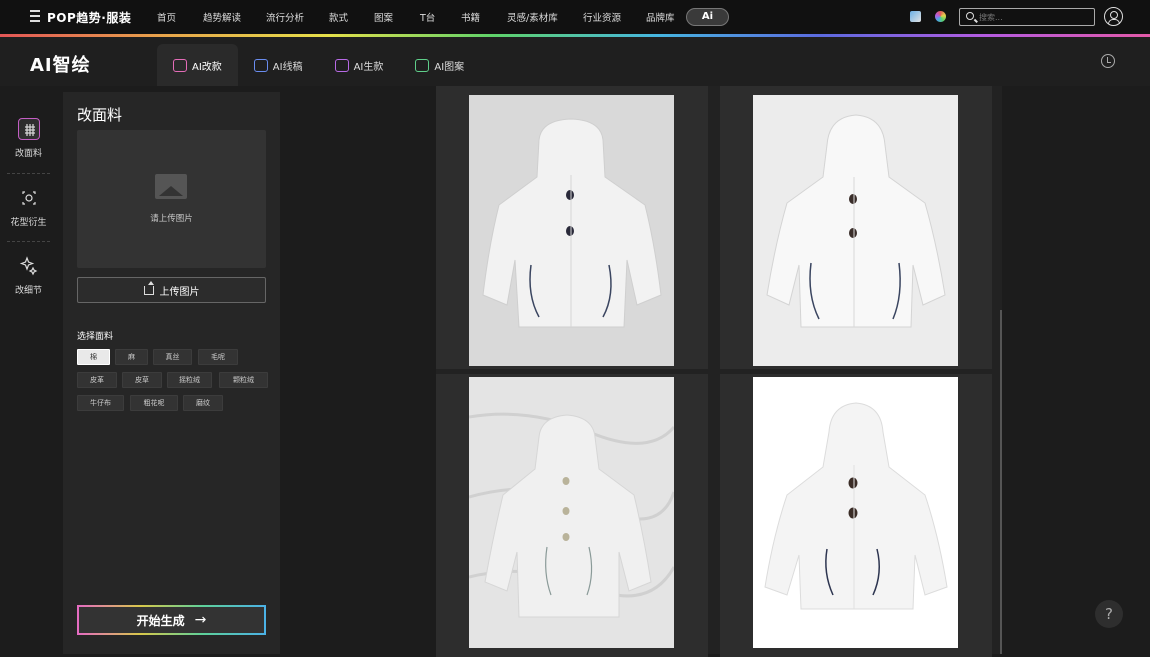  Describe the element at coordinates (915, 16) in the screenshot. I see `image-search-icon` at that location.